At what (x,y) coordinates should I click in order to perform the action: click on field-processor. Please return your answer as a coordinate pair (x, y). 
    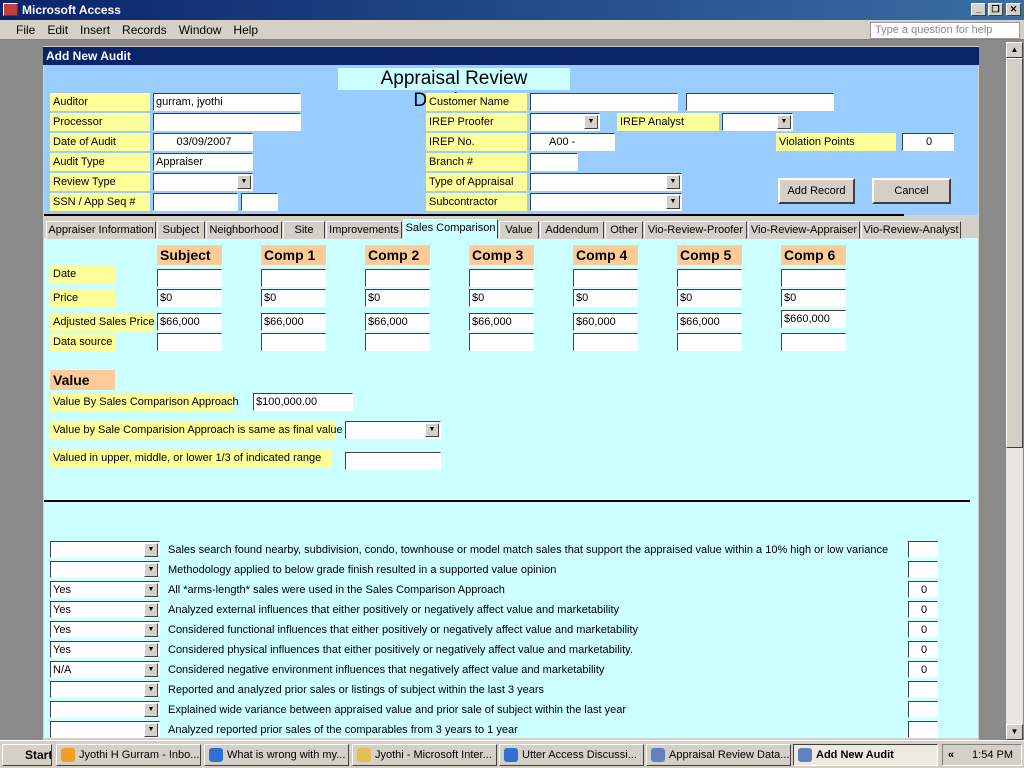
    Looking at the image, I should click on (227, 122).